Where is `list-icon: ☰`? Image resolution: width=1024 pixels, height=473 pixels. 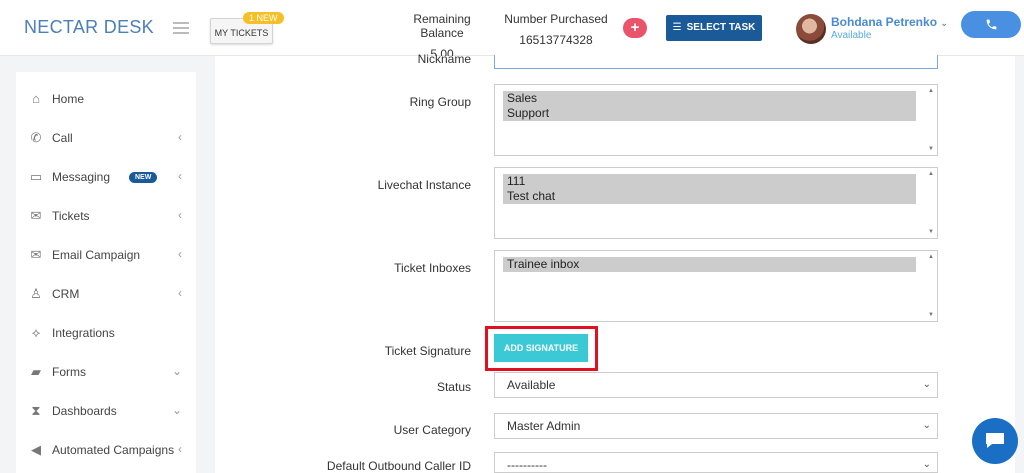
list-icon: ☰ is located at coordinates (677, 27).